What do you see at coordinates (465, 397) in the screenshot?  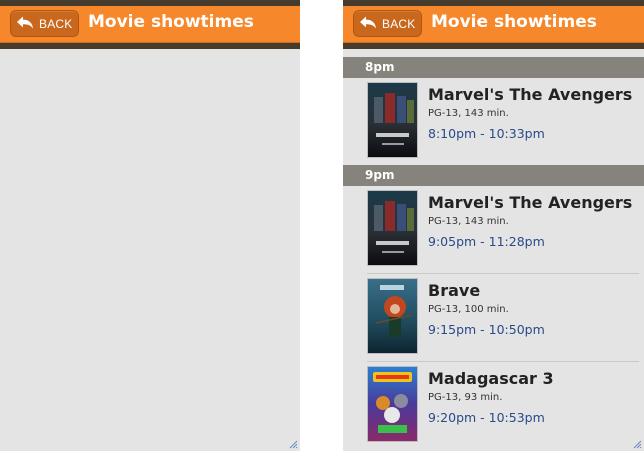 I see `movie-rating-duration: PG-13, 93 min.` at bounding box center [465, 397].